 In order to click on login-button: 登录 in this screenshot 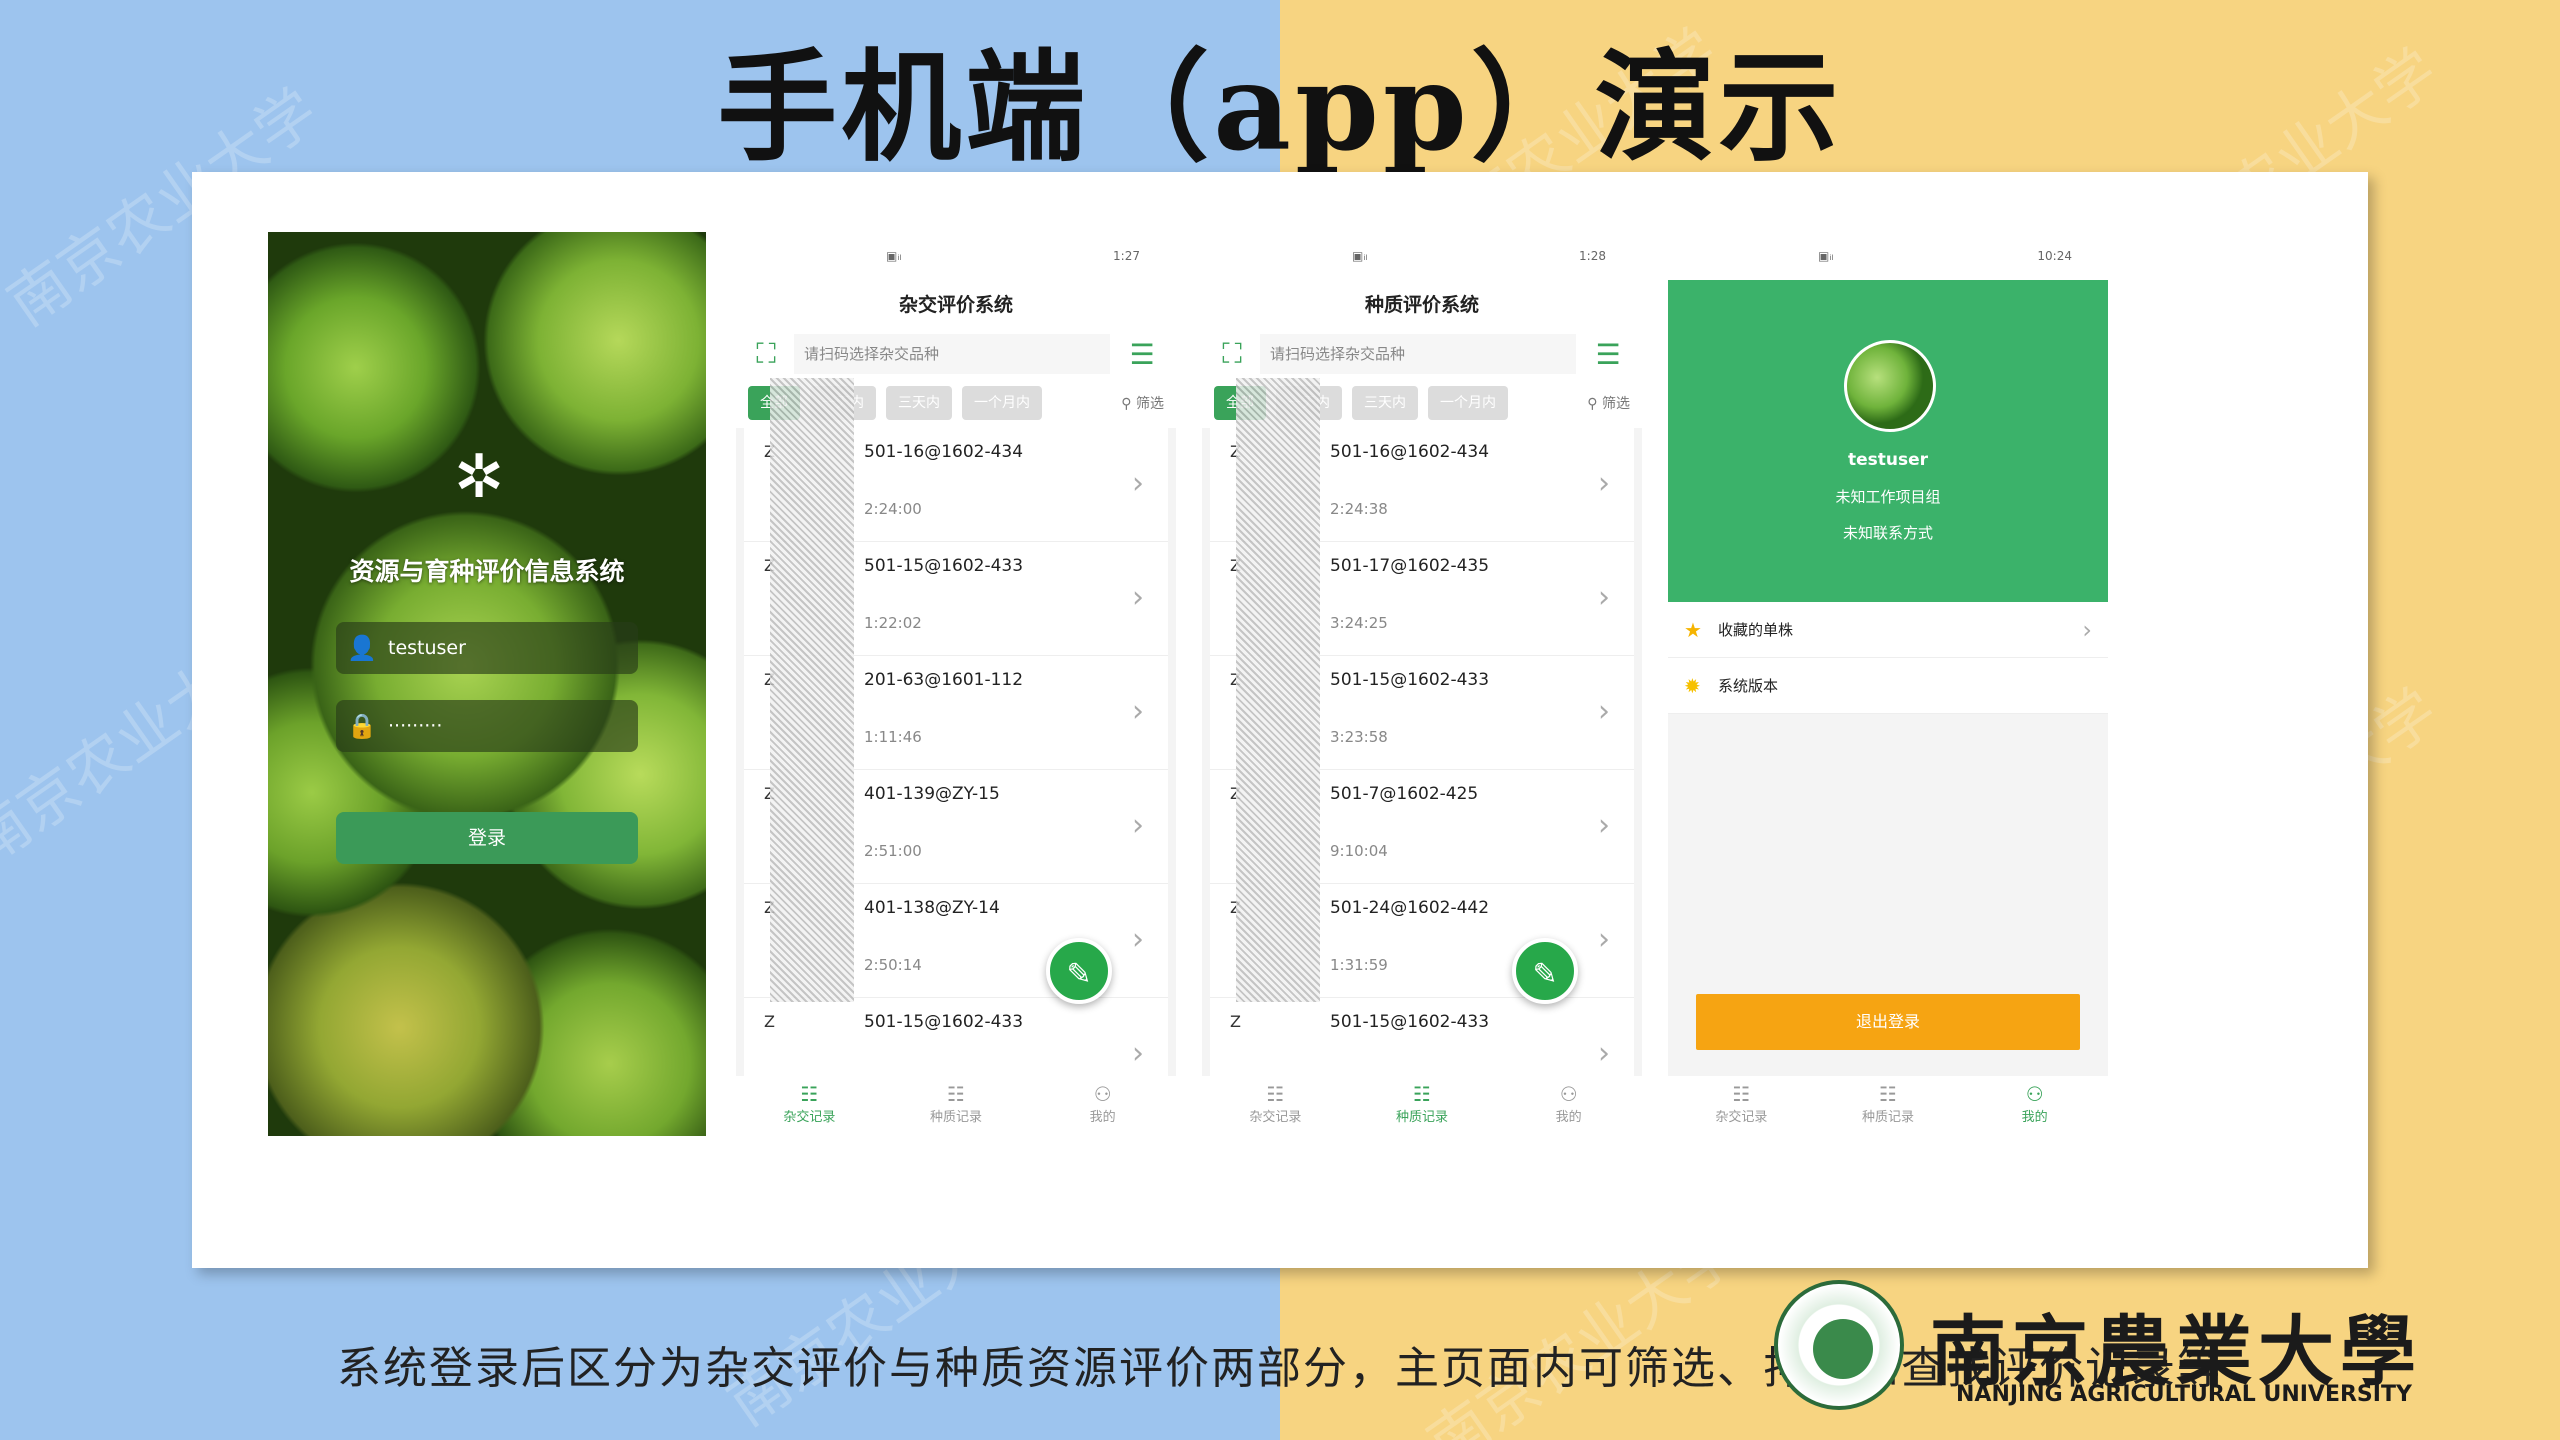, I will do `click(487, 838)`.